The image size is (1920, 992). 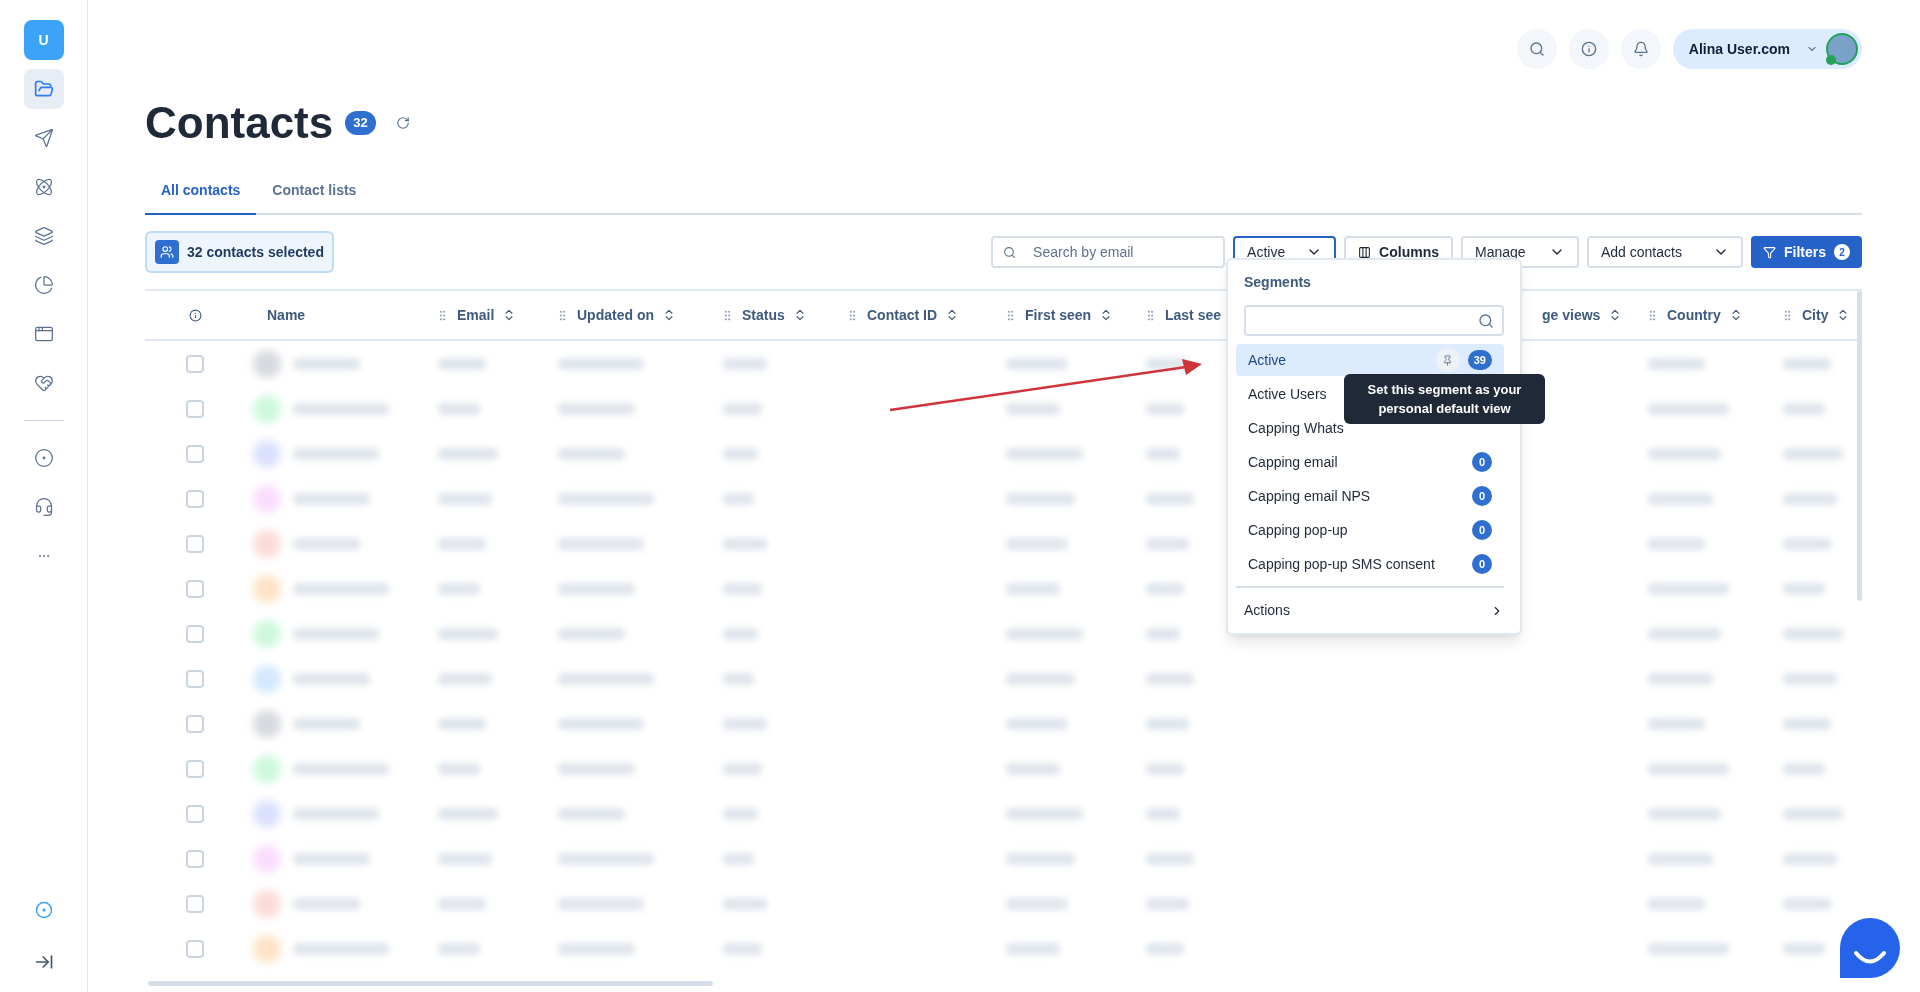 I want to click on sidebar-nav-item, so click(x=43, y=89).